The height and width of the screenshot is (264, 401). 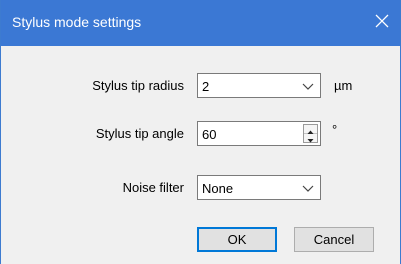 I want to click on spin-up-icon, so click(x=310, y=129).